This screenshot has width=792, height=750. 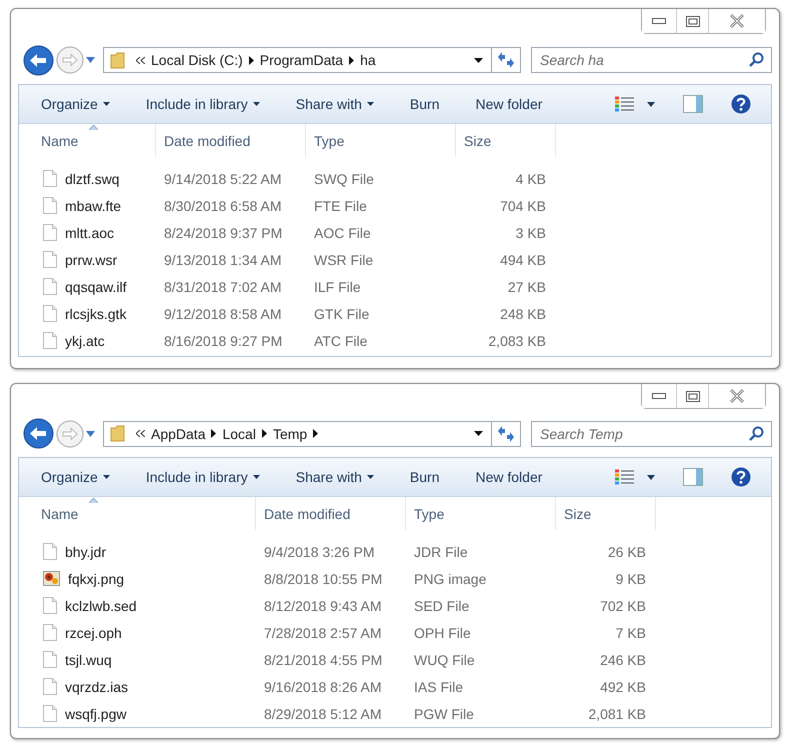 I want to click on breadcrumb-item: AppData, so click(x=178, y=434).